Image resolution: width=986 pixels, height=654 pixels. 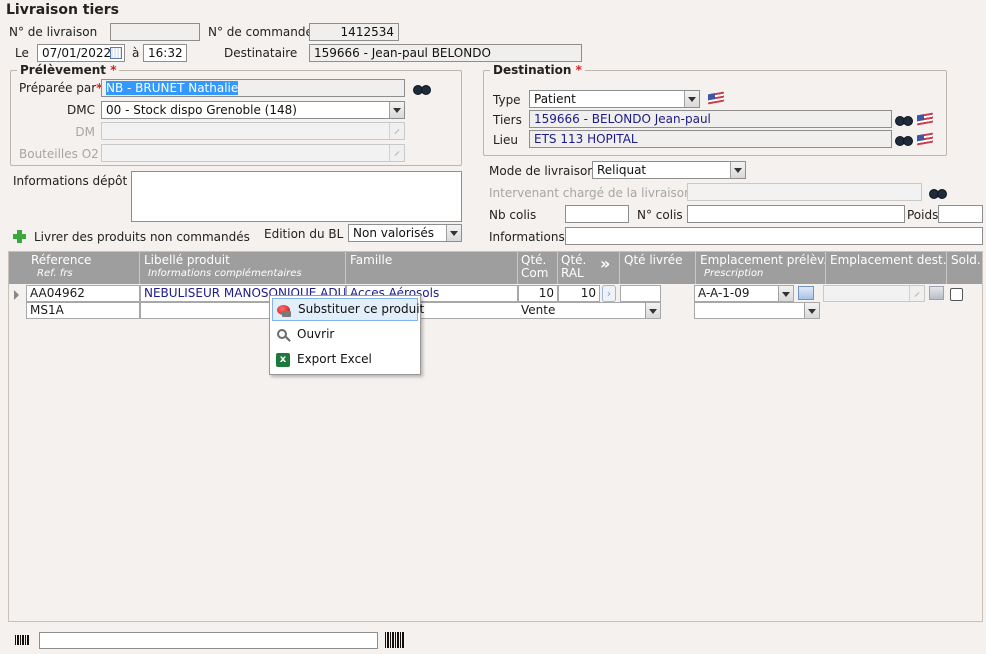 What do you see at coordinates (658, 268) in the screenshot?
I see `col-qte-livree: Qté livrée` at bounding box center [658, 268].